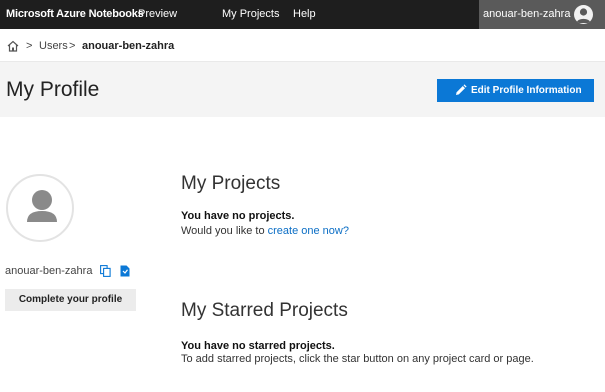  Describe the element at coordinates (224, 231) in the screenshot. I see `create-project-prefix: Would you like to` at that location.